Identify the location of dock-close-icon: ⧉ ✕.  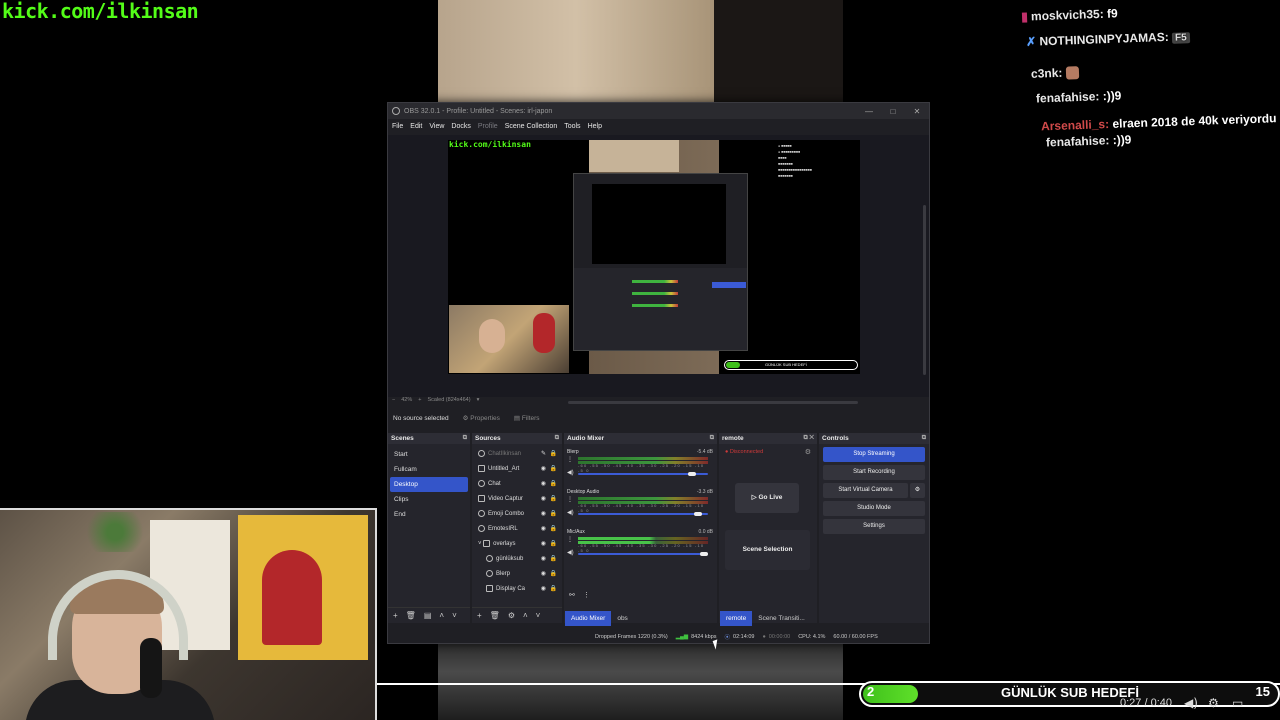
(808, 438).